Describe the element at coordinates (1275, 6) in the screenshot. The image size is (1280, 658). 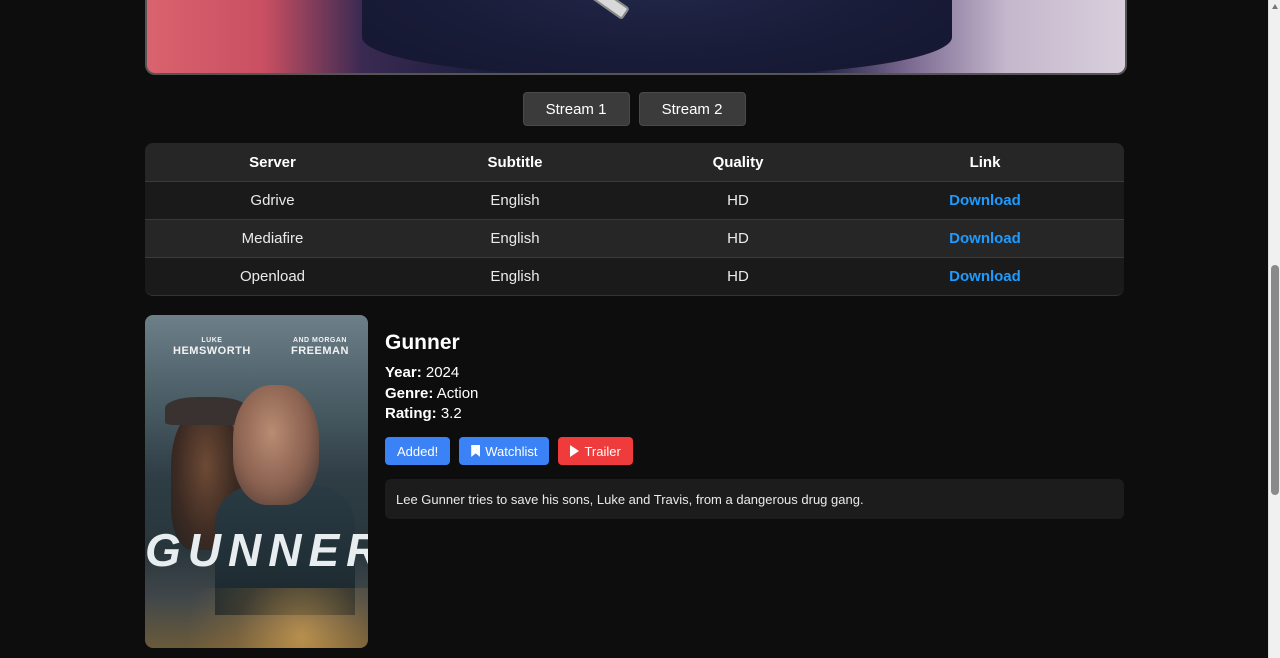
I see `scroll-up-arrow-icon` at that location.